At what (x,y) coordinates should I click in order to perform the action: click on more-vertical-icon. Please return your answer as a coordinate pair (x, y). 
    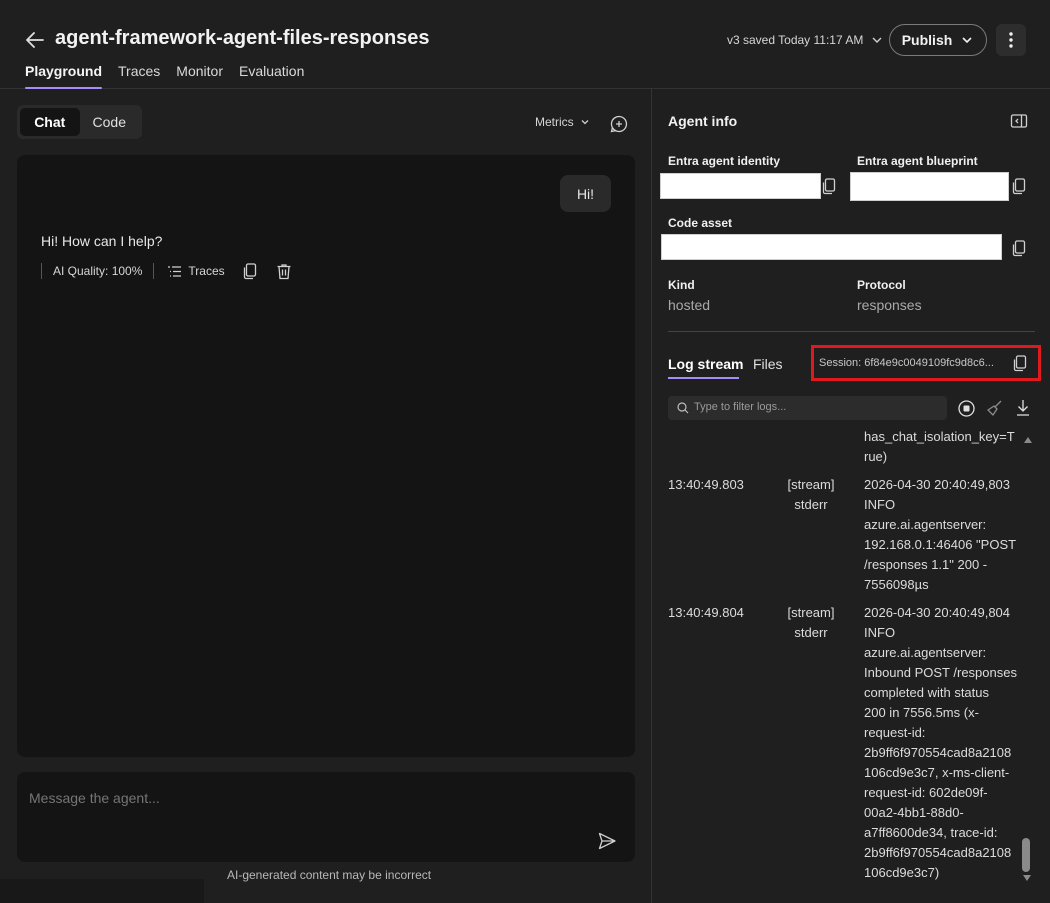
    Looking at the image, I should click on (1011, 40).